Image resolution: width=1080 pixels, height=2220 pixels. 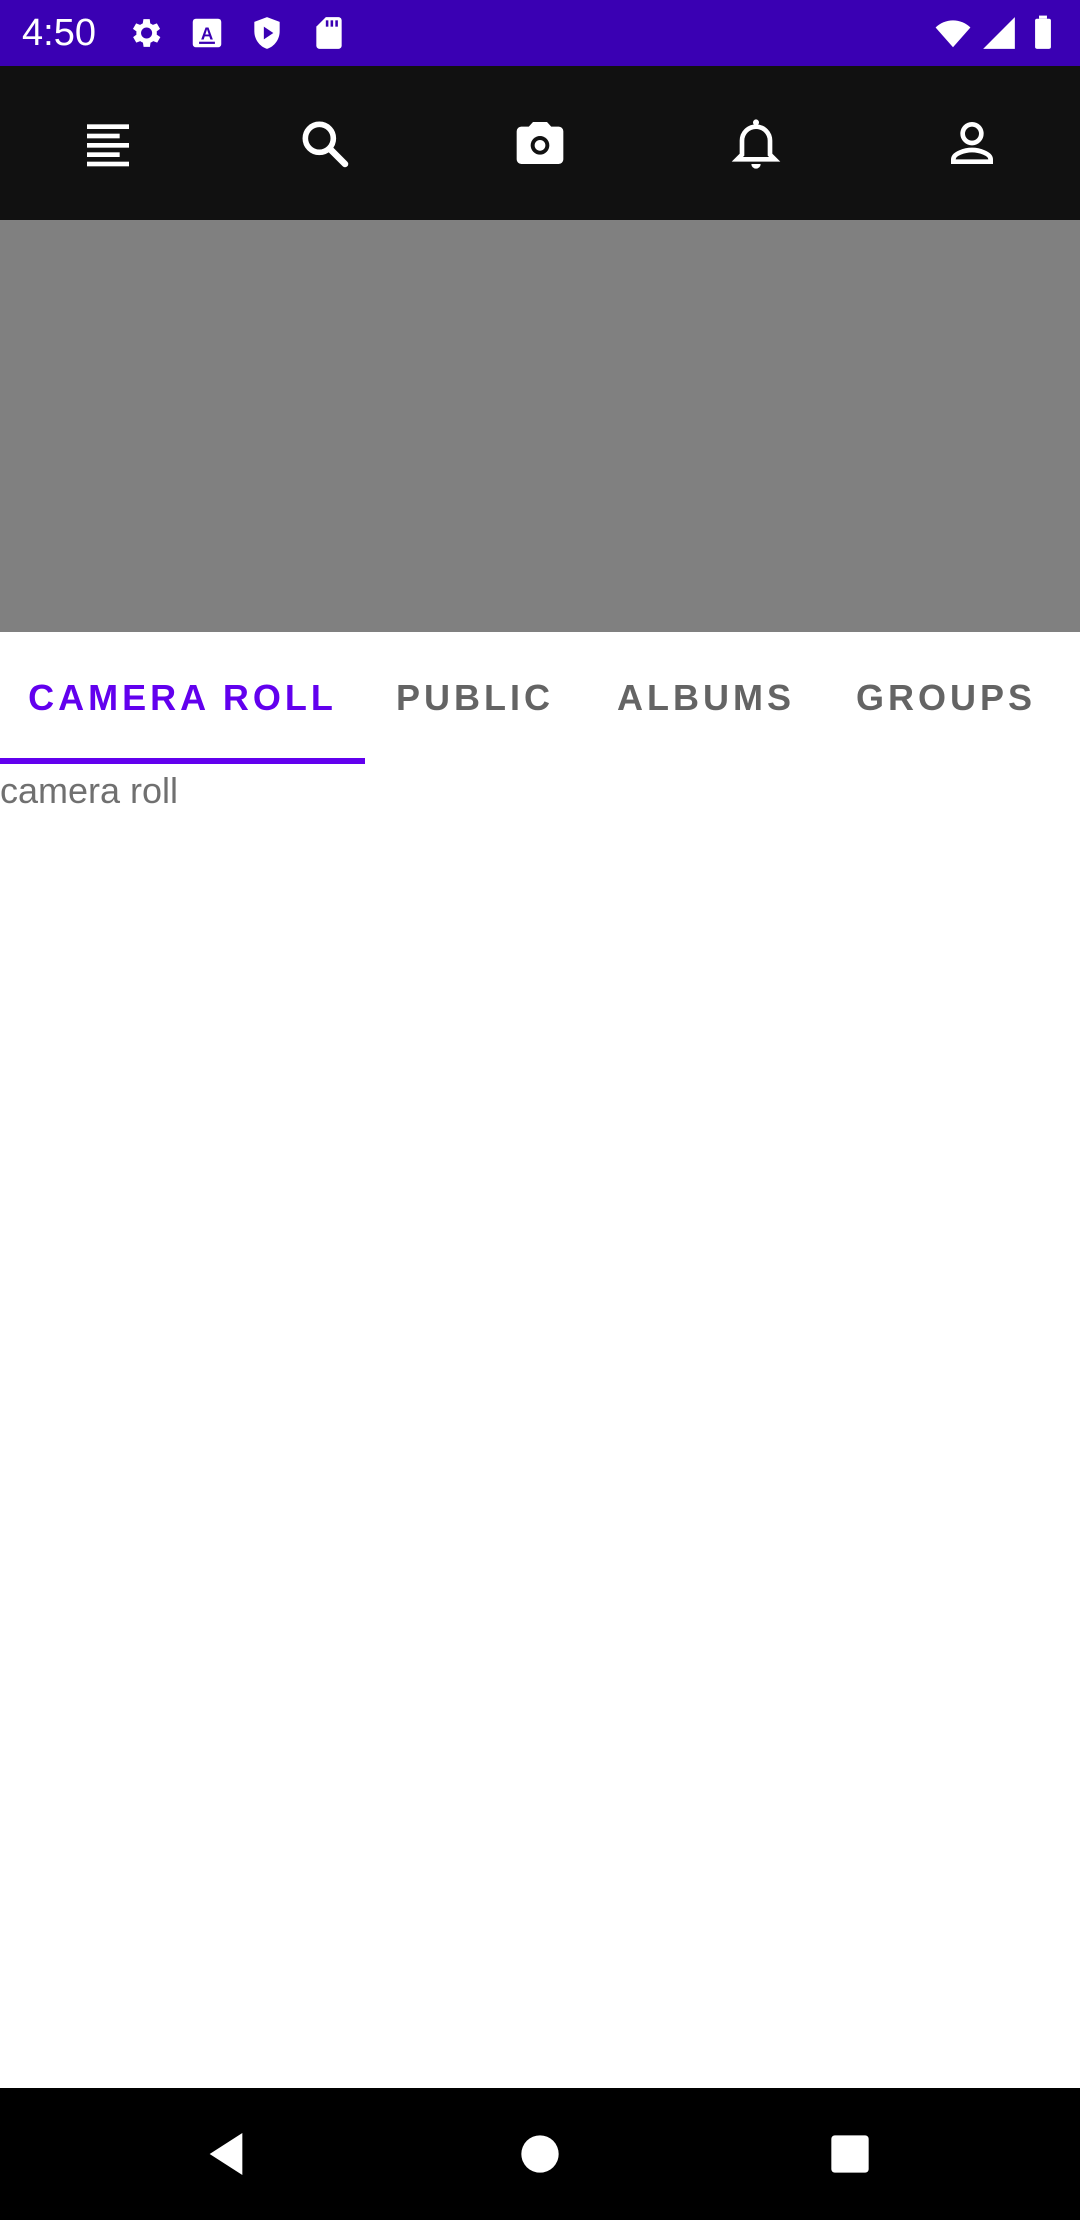 I want to click on content-label: camera roll, so click(x=89, y=790).